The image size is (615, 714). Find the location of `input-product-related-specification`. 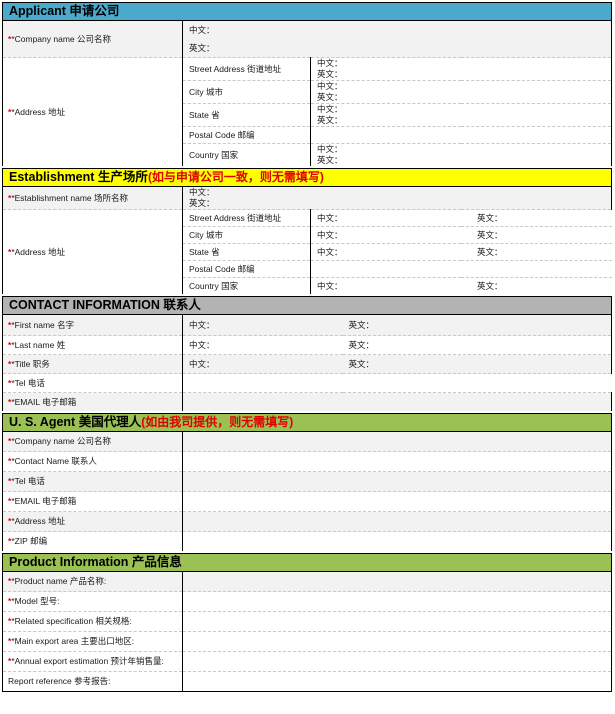

input-product-related-specification is located at coordinates (397, 621).